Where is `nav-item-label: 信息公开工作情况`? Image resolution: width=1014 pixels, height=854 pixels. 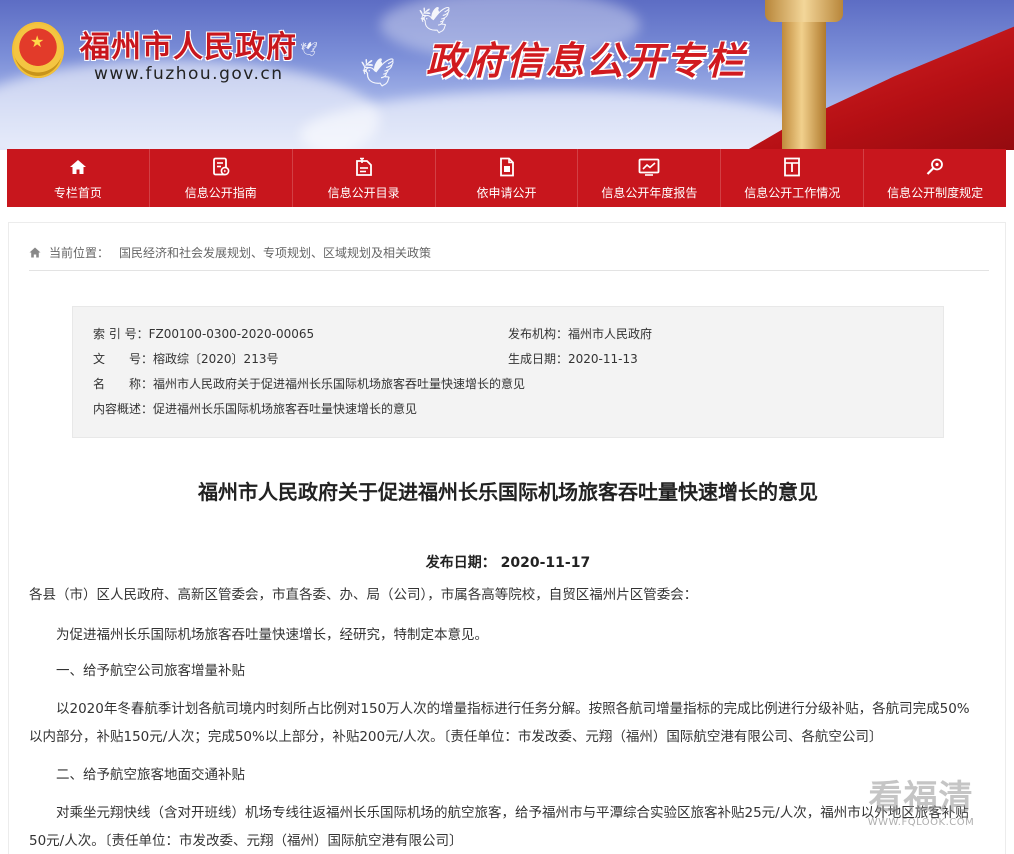
nav-item-label: 信息公开工作情况 is located at coordinates (792, 192).